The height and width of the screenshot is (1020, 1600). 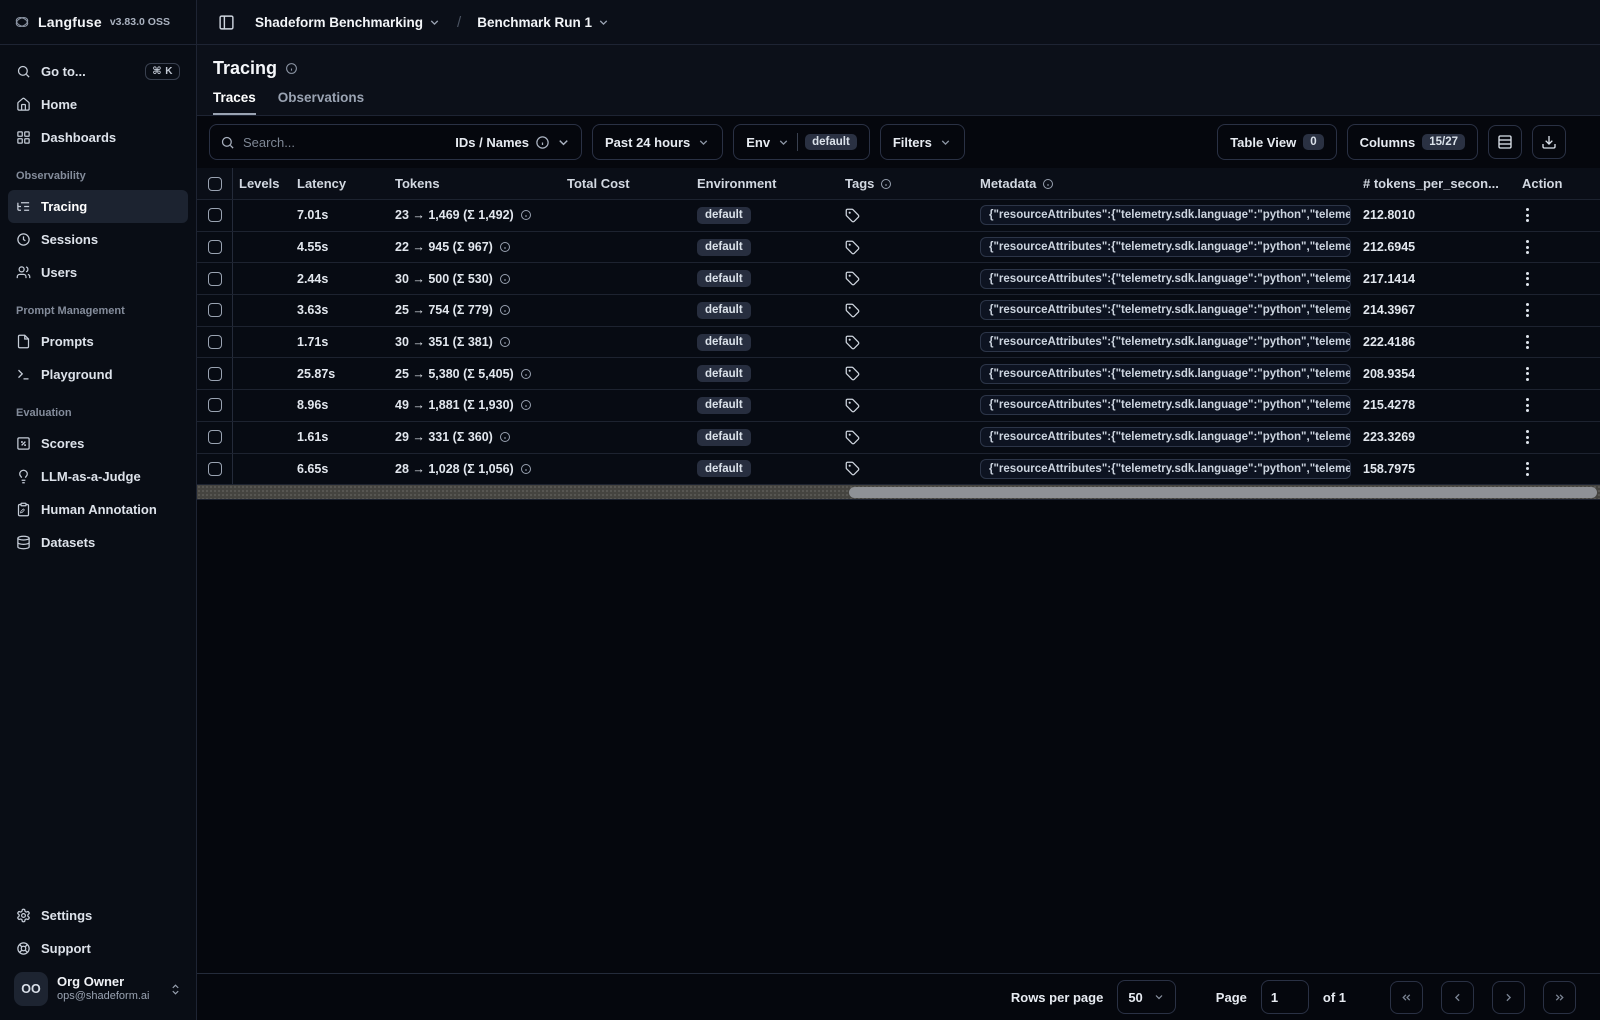 I want to click on sidebar-item-support: Support, so click(x=98, y=948).